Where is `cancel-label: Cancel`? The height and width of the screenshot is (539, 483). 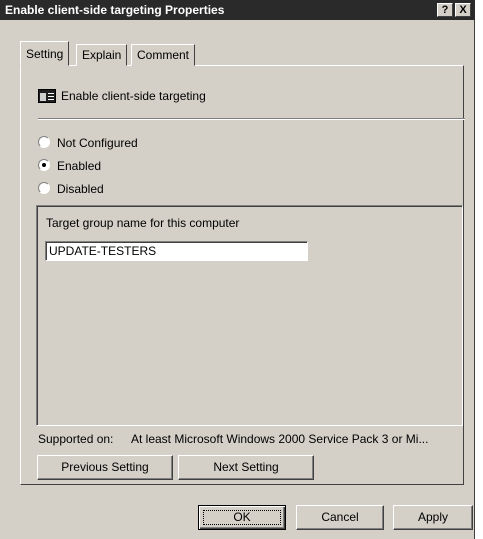 cancel-label: Cancel is located at coordinates (340, 517).